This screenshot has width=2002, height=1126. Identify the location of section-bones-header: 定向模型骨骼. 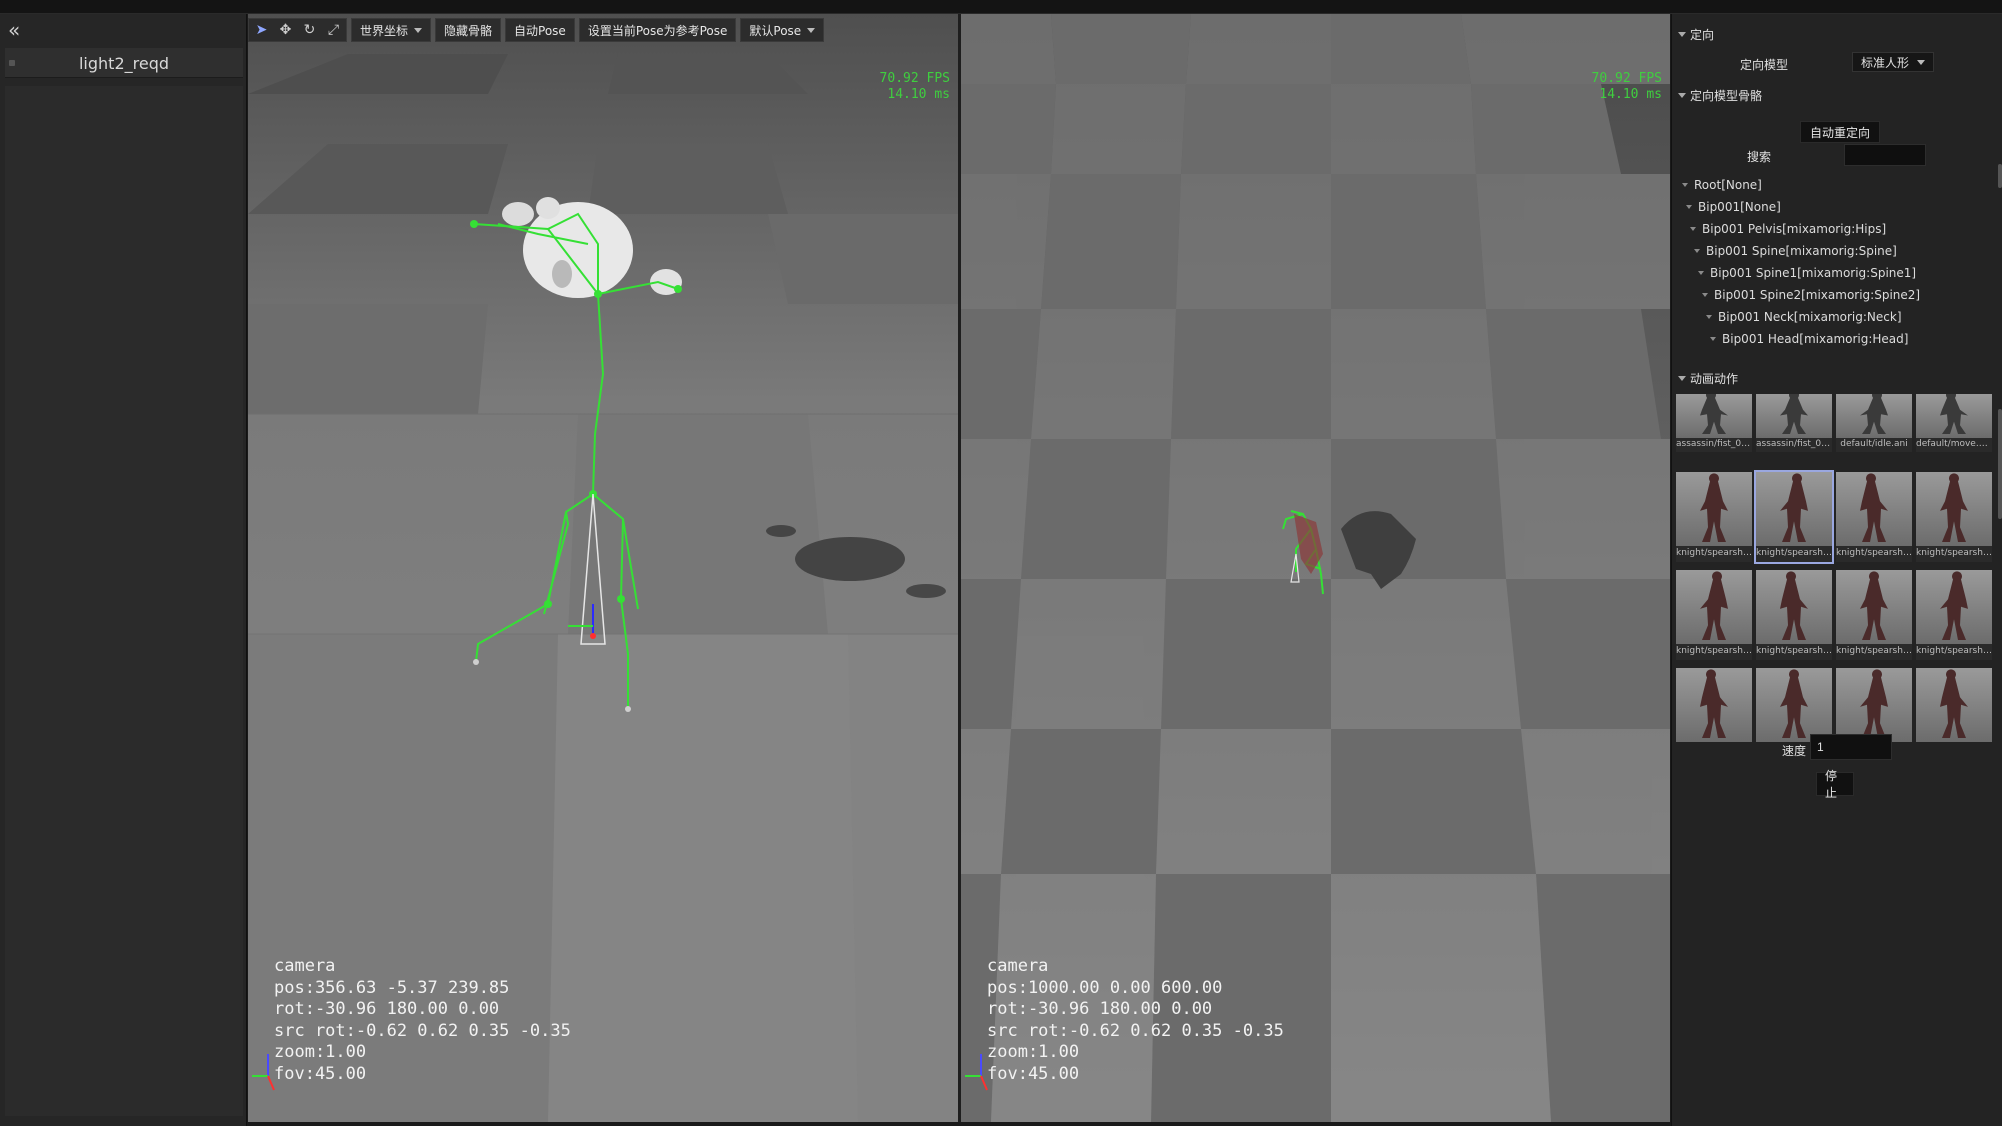
(1720, 95).